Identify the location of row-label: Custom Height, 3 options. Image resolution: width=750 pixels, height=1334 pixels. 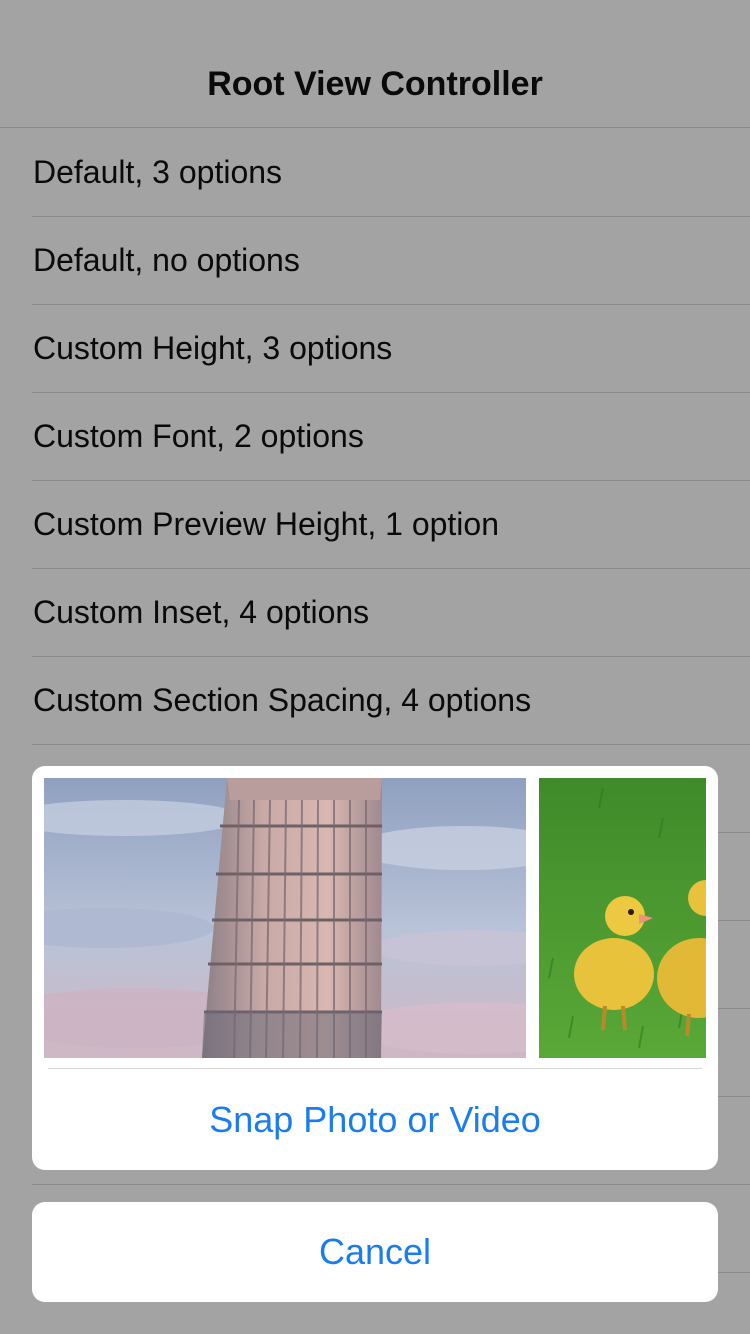
(213, 348).